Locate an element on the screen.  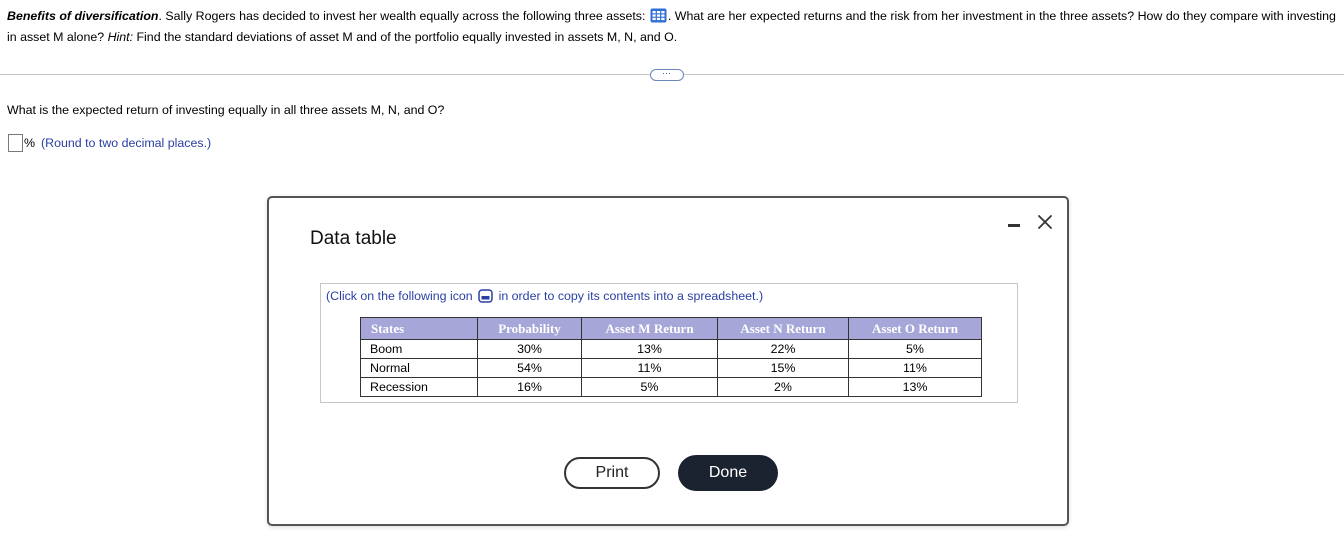
question-title: Benefits of diversification is located at coordinates (83, 16).